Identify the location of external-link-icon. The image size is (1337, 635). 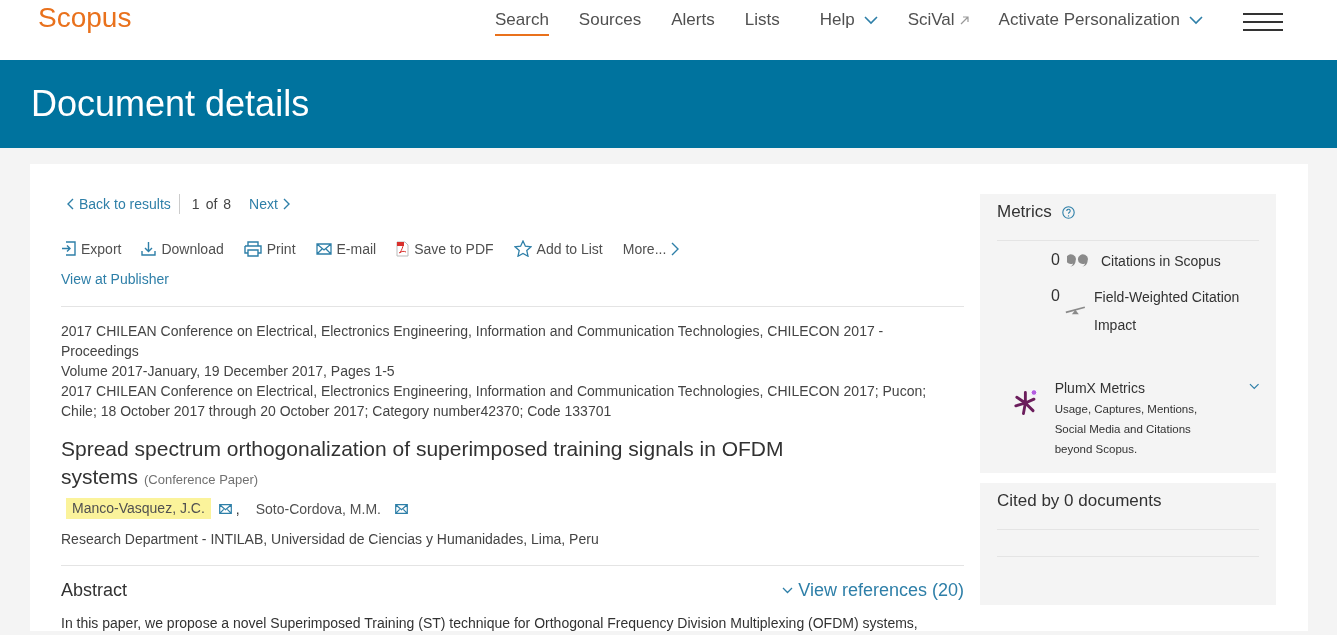
(964, 20).